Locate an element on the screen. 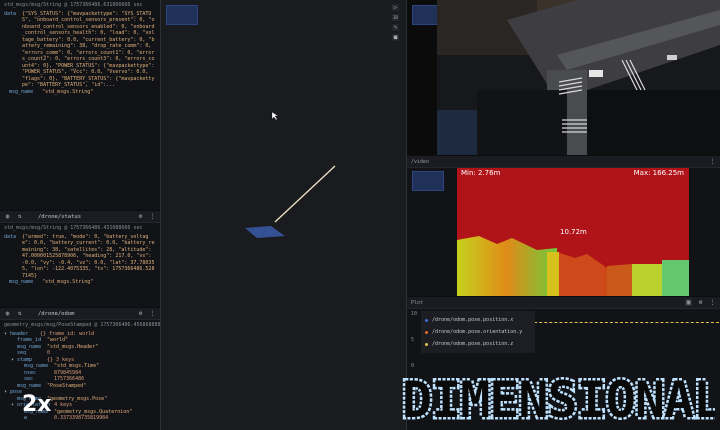 The image size is (720, 430). tree-value: "std_msgs.Header" is located at coordinates (73, 346).